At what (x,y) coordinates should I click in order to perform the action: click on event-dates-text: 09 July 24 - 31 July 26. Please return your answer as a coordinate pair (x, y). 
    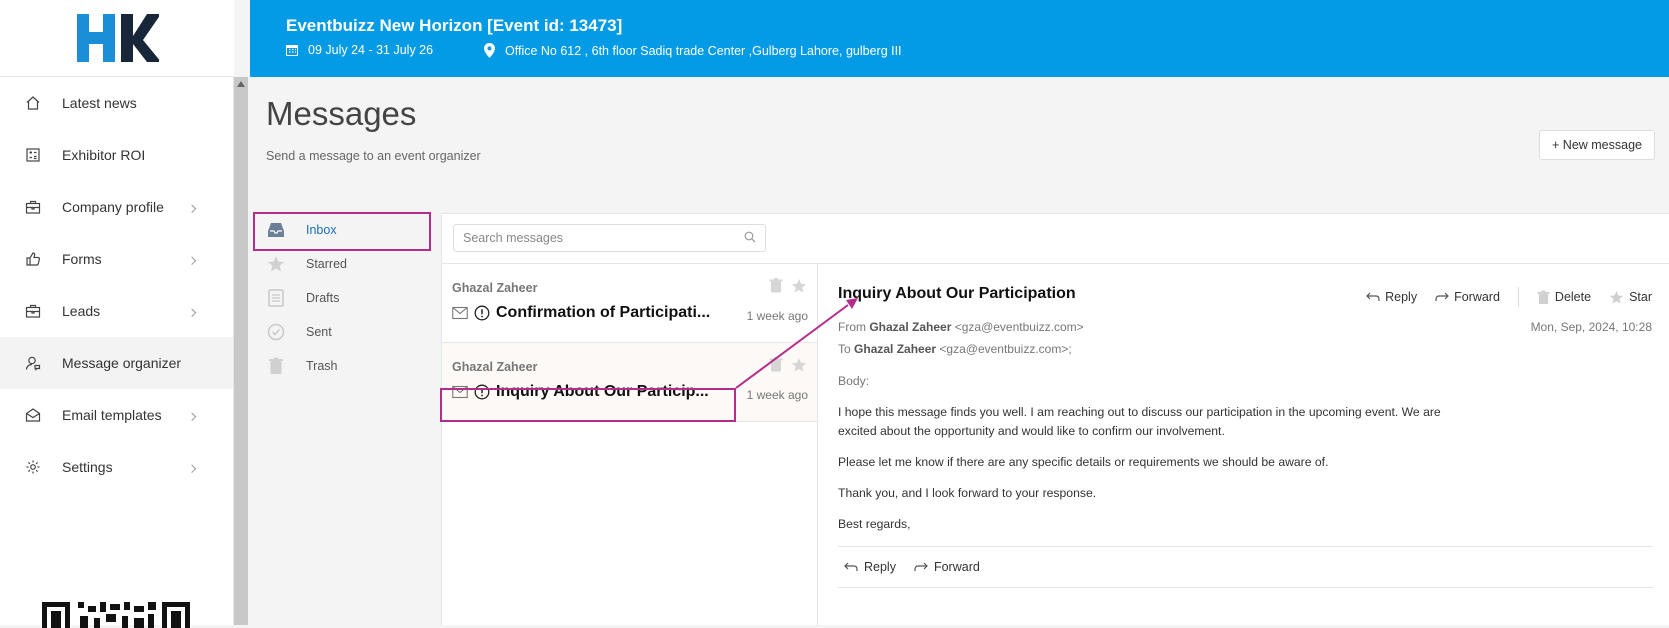
    Looking at the image, I should click on (371, 50).